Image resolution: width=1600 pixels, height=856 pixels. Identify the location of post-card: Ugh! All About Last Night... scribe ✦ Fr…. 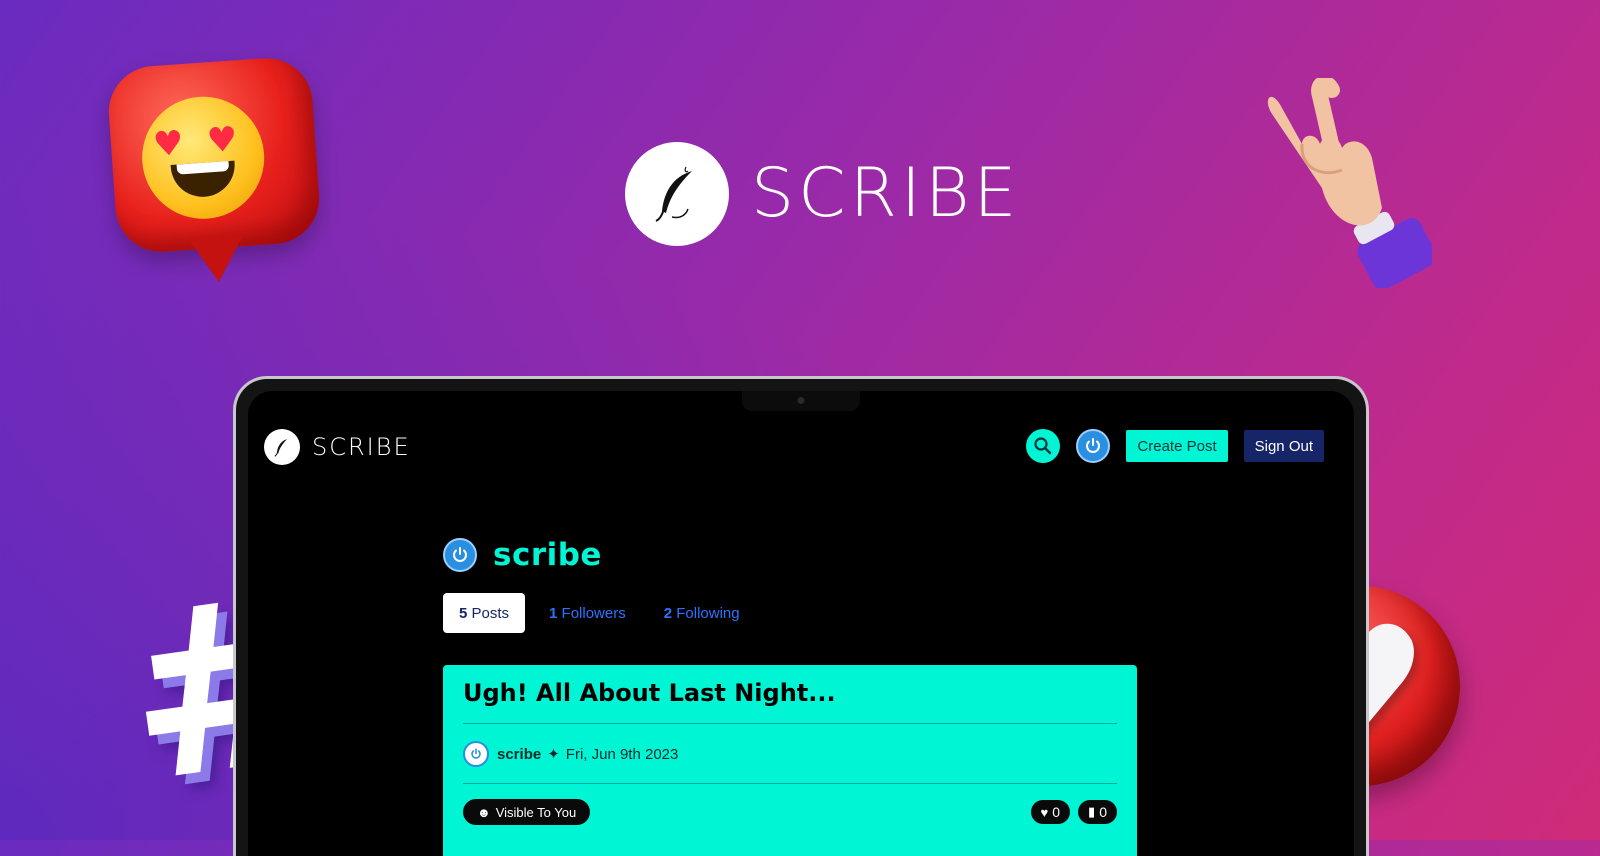
(790, 760).